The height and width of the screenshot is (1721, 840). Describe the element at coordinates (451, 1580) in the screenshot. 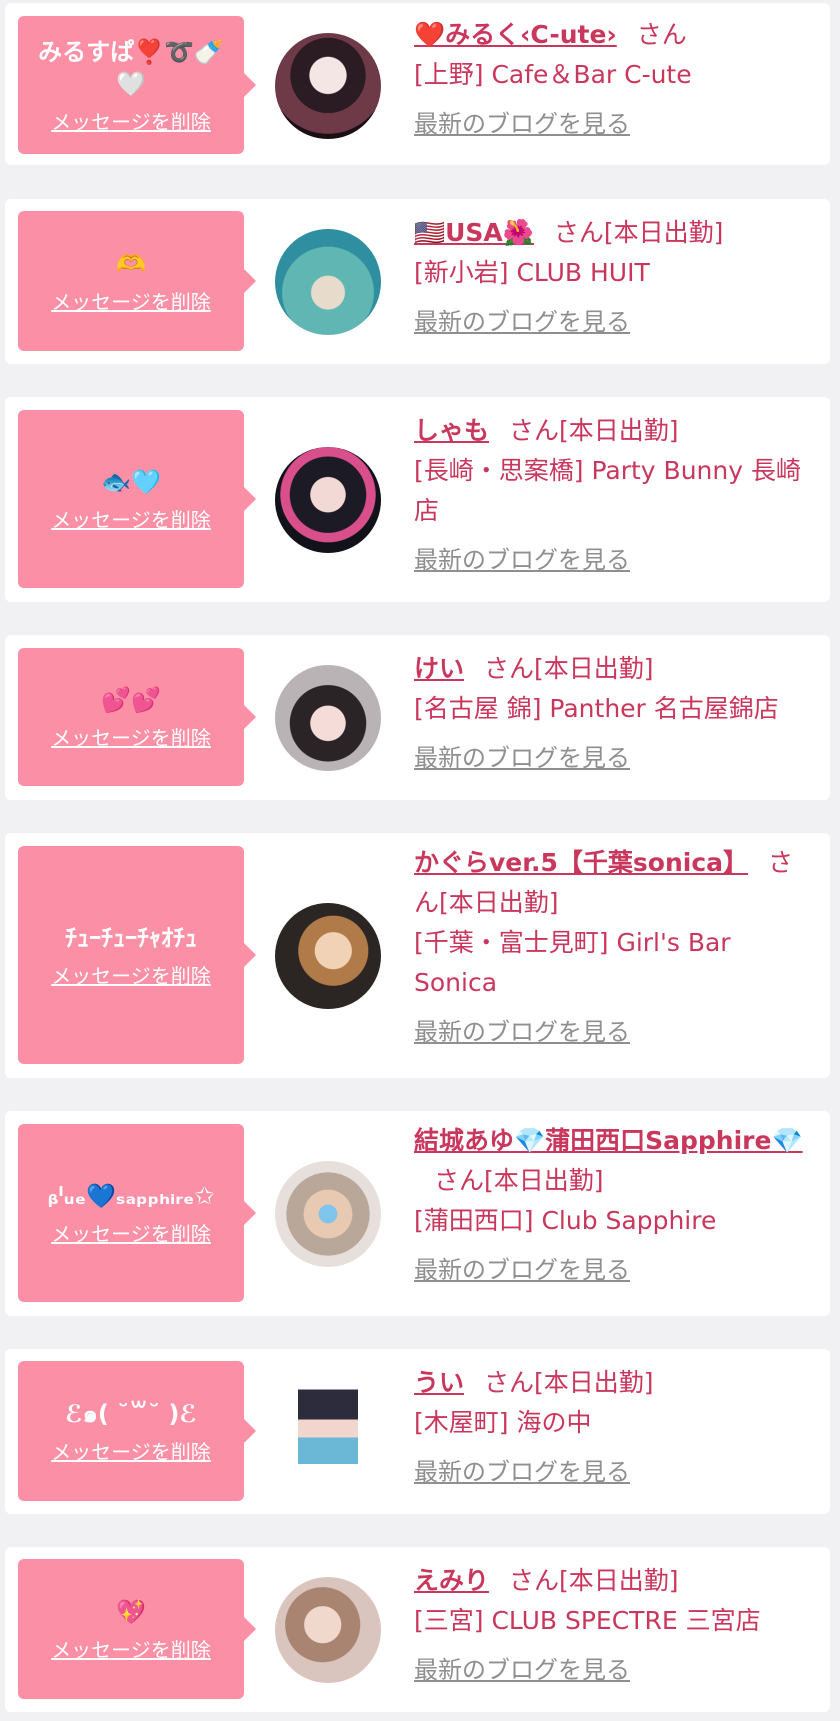

I see `cast-name-link: えみり` at that location.